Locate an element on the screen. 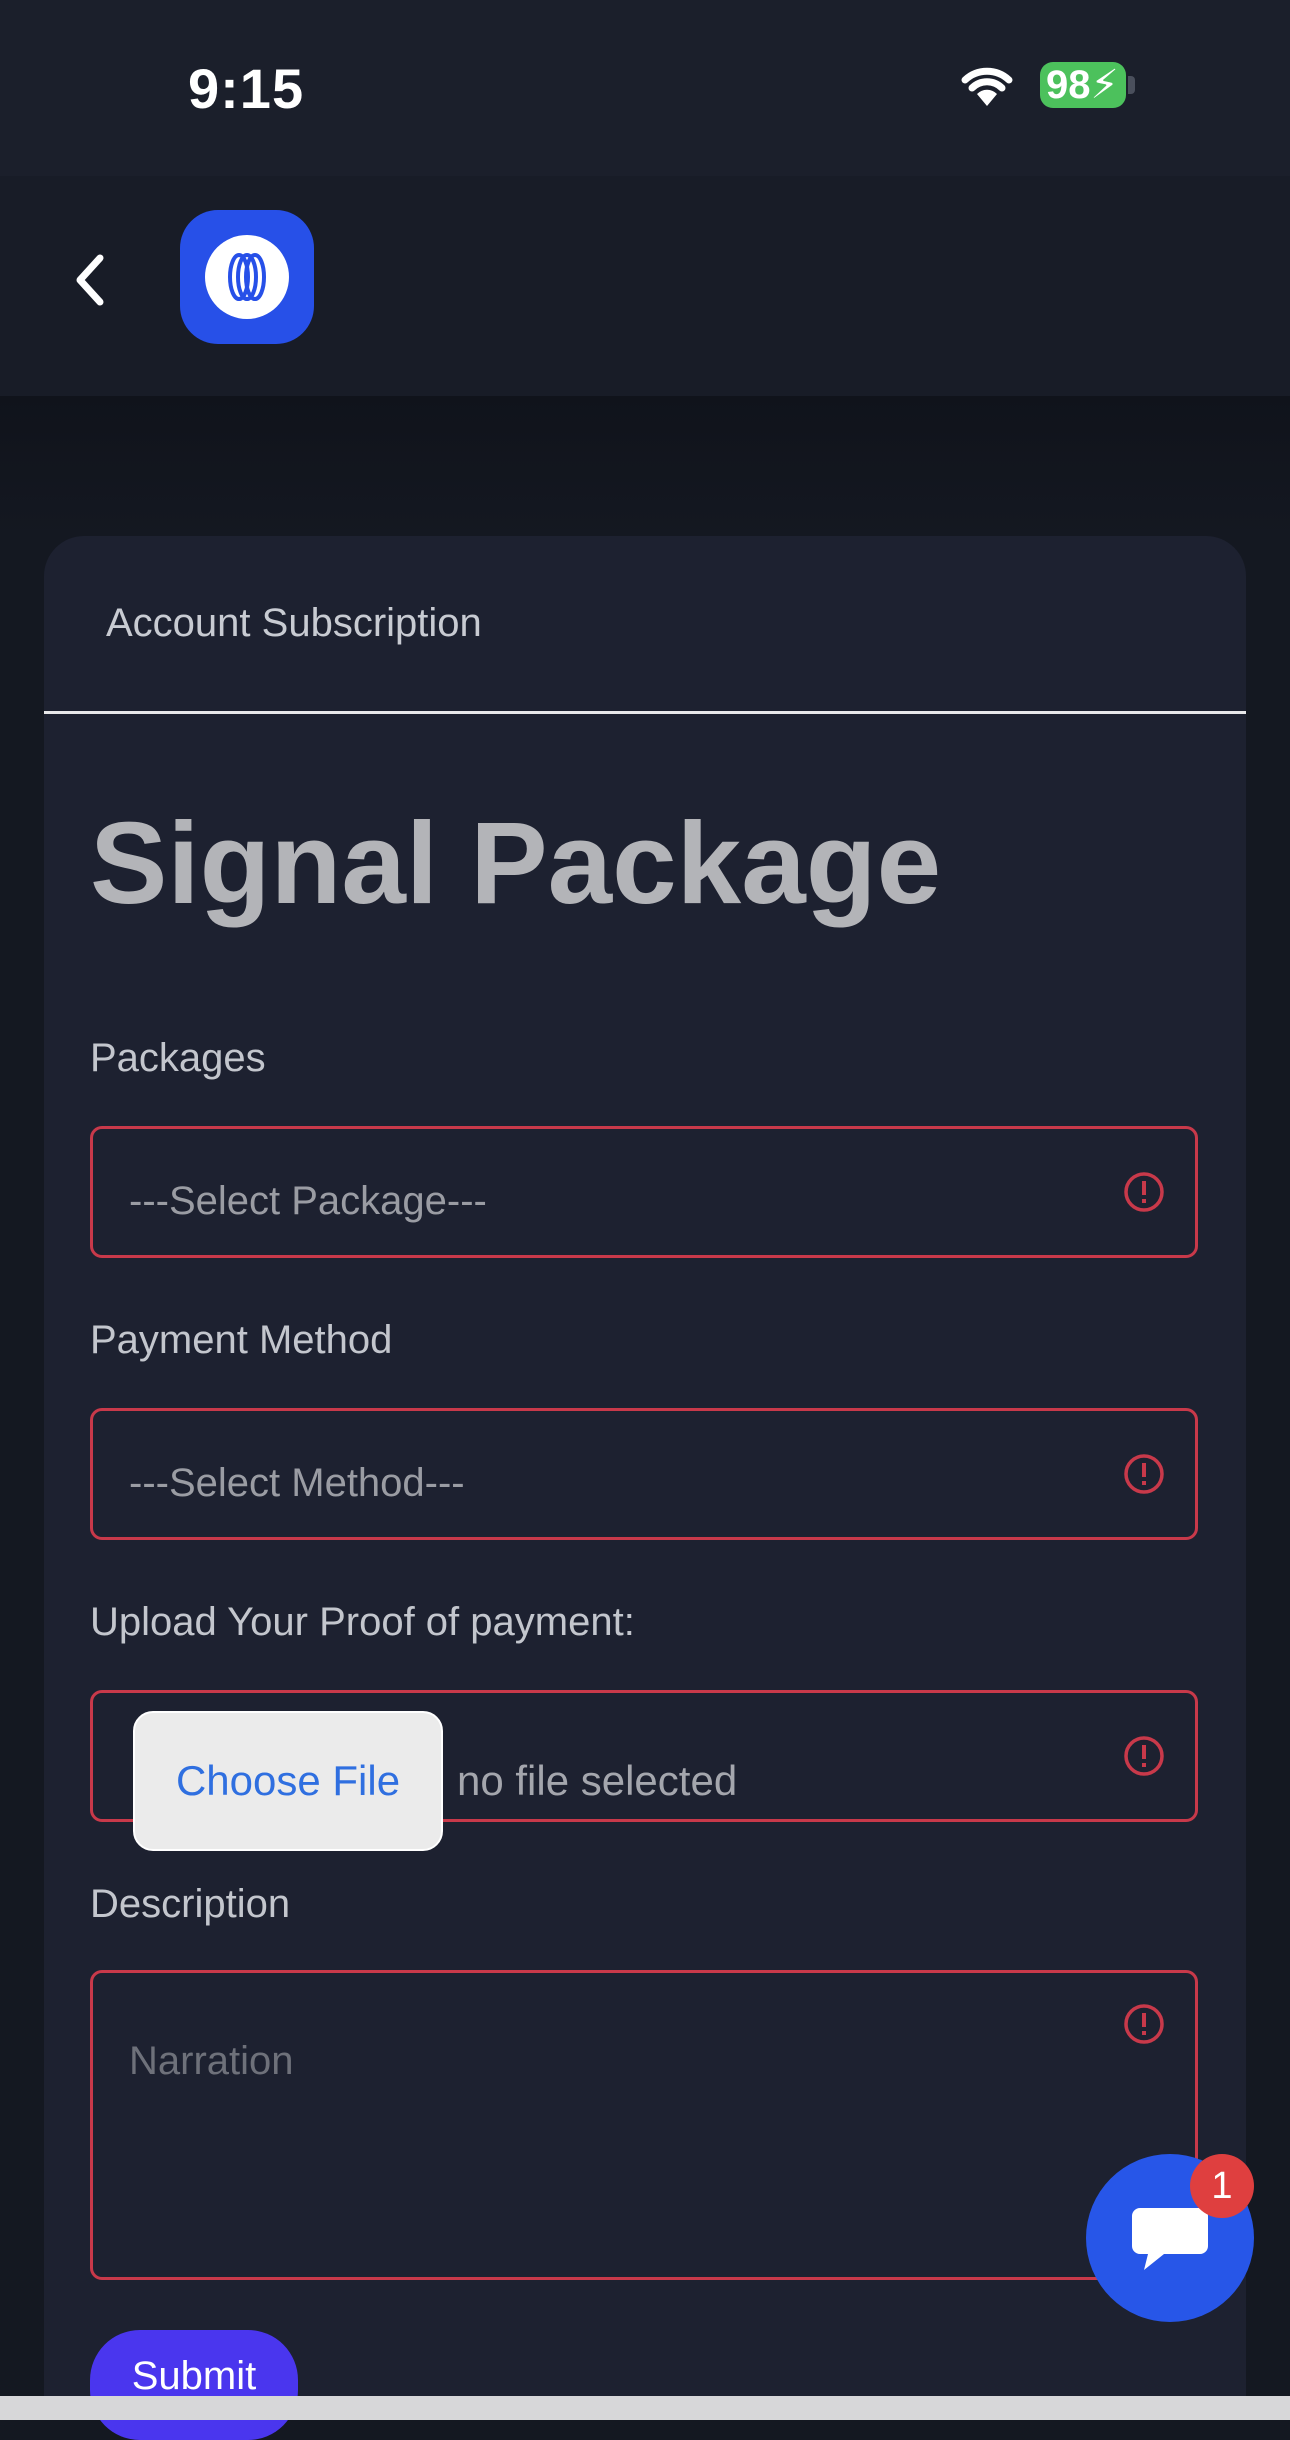 Image resolution: width=1290 pixels, height=2440 pixels. payment-method-placeholder: ---Select Method--- is located at coordinates (297, 1482).